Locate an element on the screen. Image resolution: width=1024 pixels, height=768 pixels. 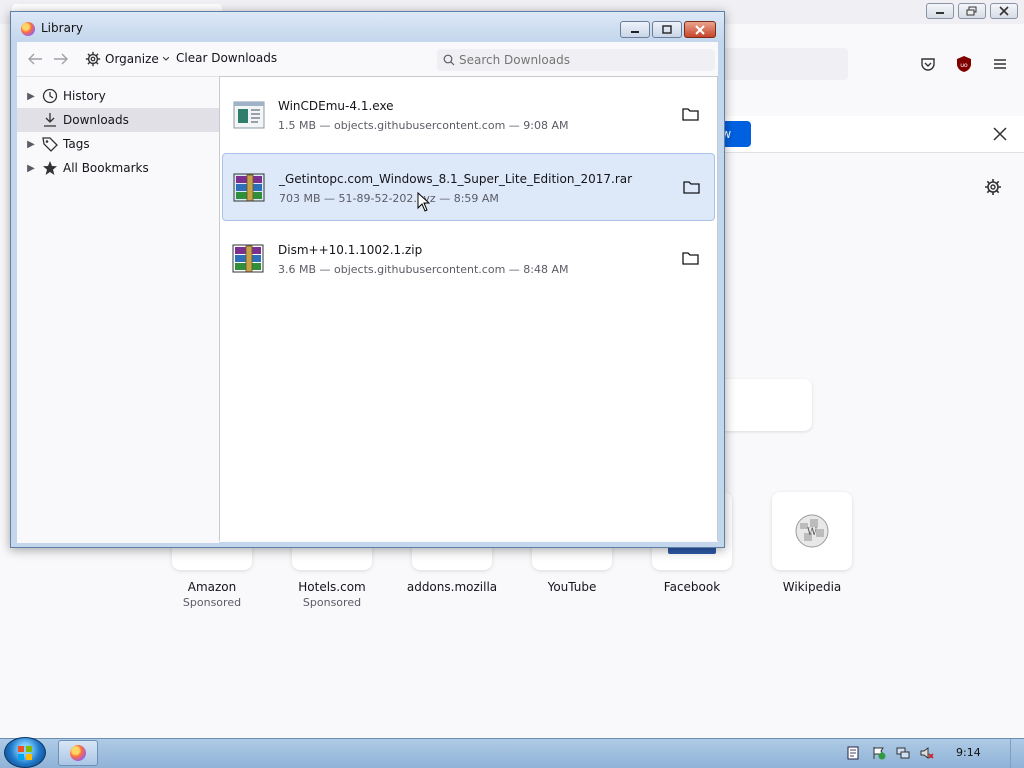
sidebar-item-label: All Bookmarks is located at coordinates (106, 168).